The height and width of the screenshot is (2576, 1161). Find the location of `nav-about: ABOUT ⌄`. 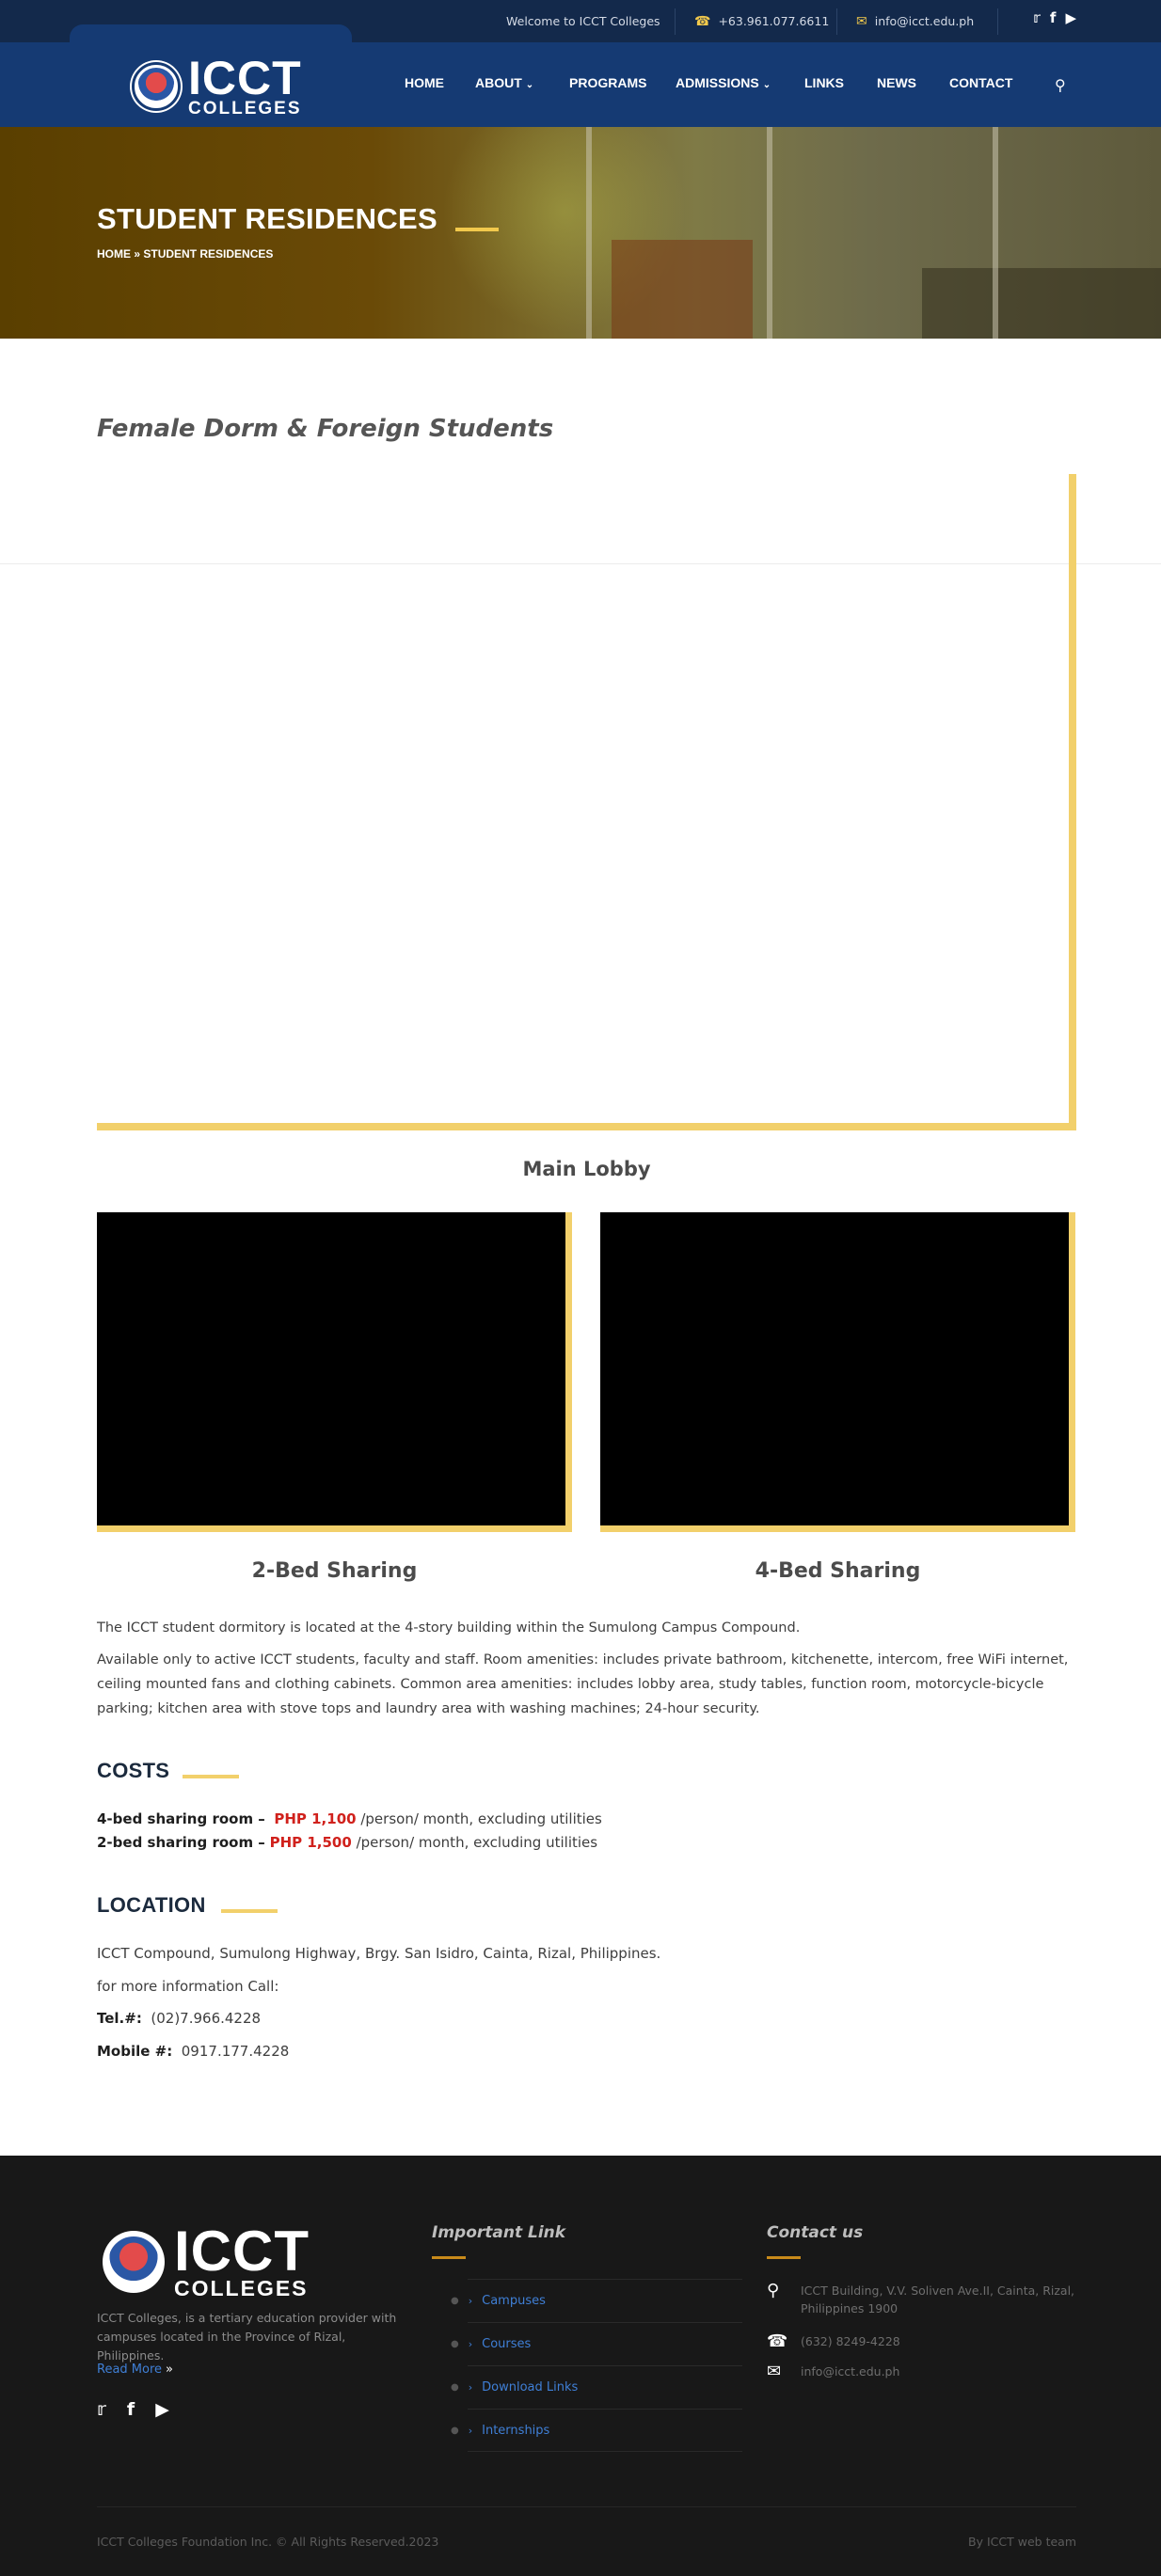

nav-about: ABOUT ⌄ is located at coordinates (504, 82).